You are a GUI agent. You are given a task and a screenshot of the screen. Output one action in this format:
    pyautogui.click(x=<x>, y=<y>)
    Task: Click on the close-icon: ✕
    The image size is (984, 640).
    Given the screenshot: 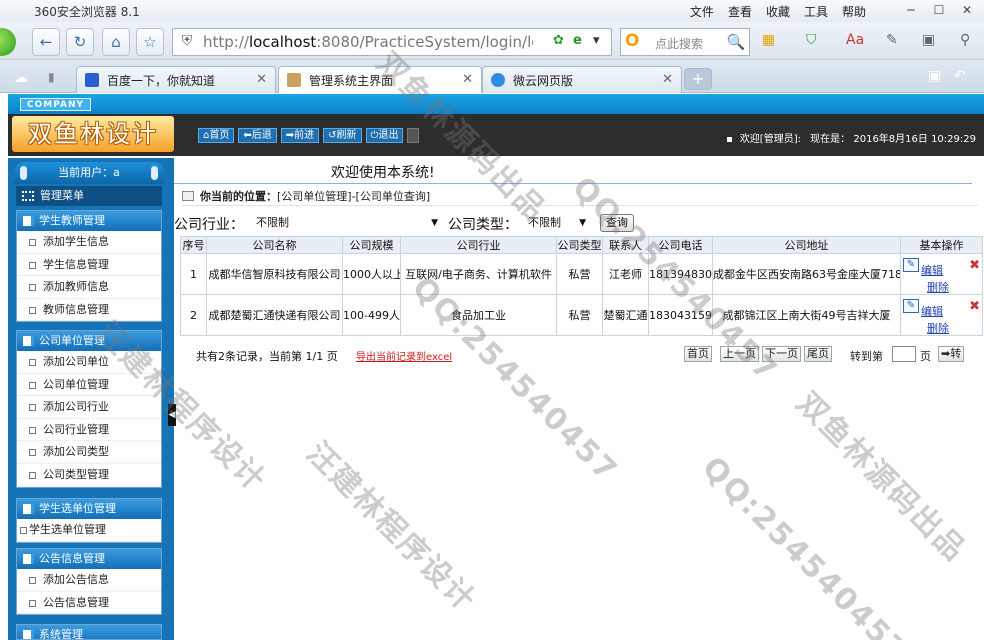 What is the action you would take?
    pyautogui.click(x=967, y=10)
    